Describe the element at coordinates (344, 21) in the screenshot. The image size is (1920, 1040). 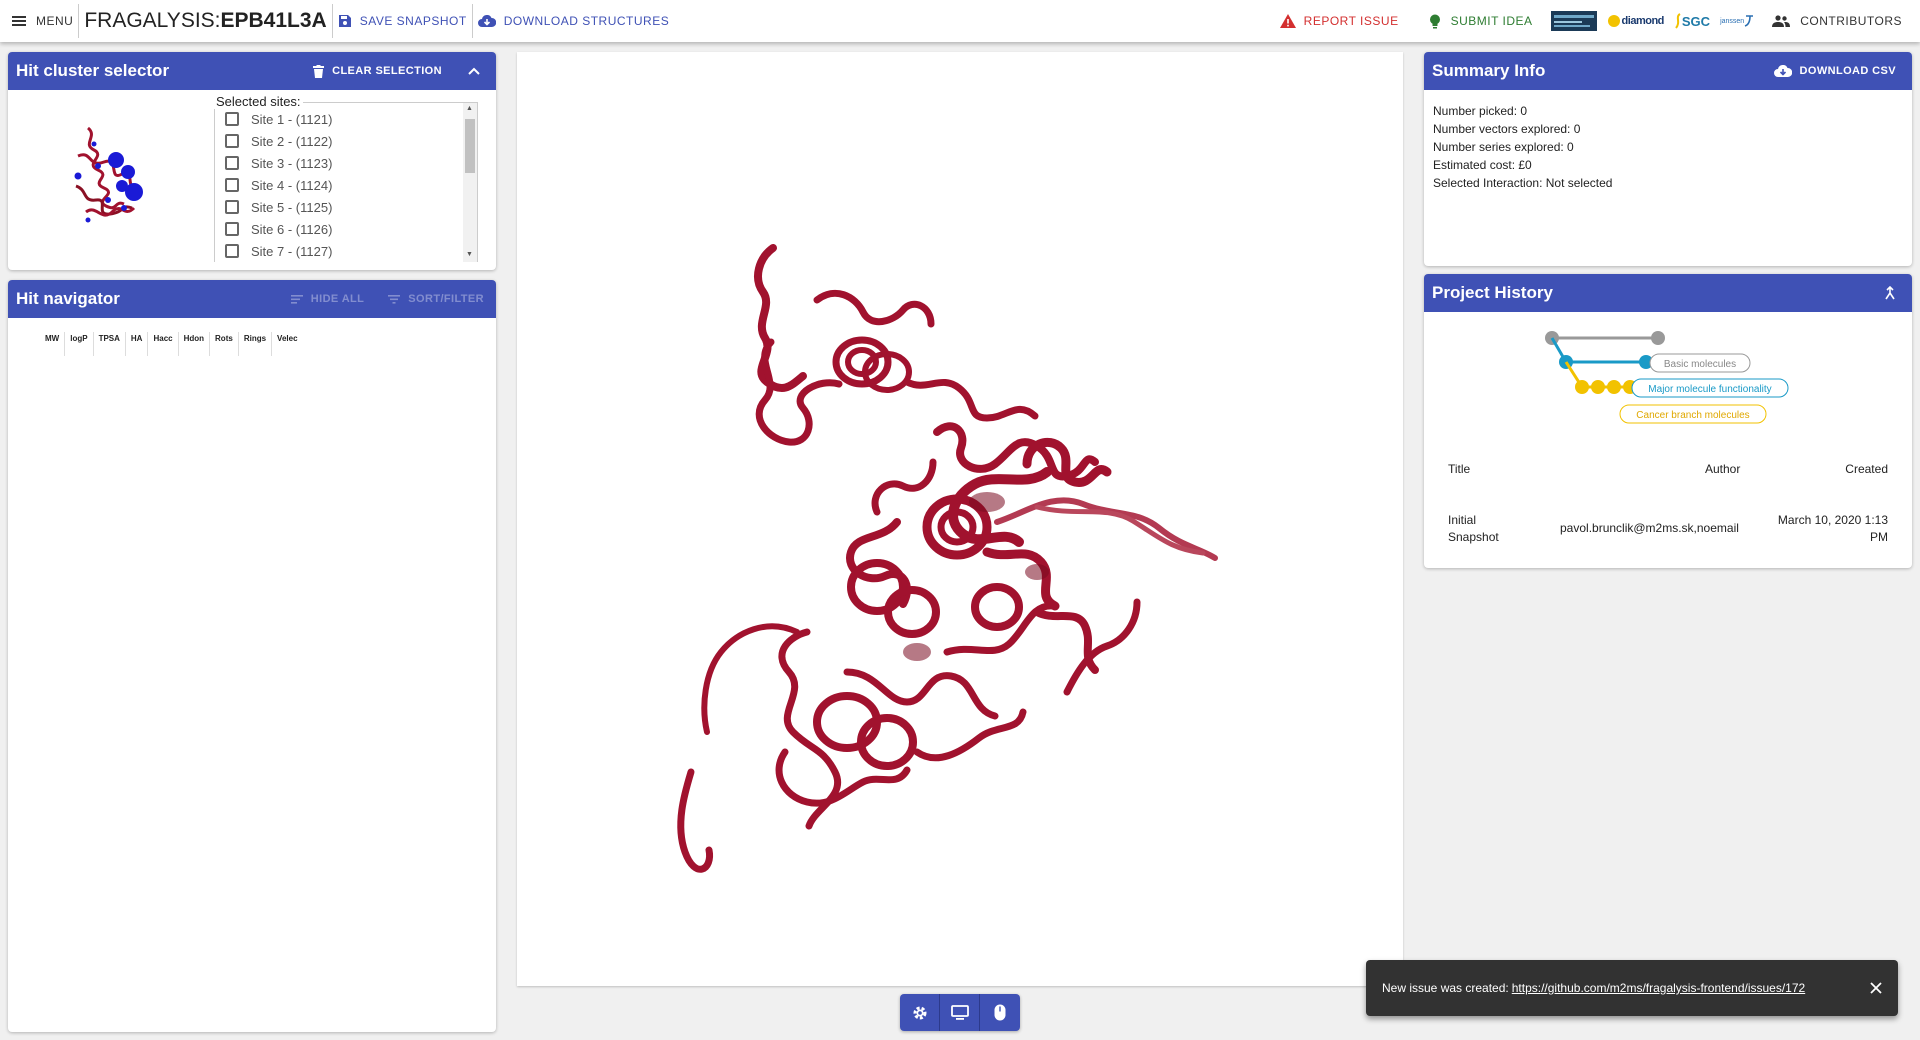
I see `save-icon` at that location.